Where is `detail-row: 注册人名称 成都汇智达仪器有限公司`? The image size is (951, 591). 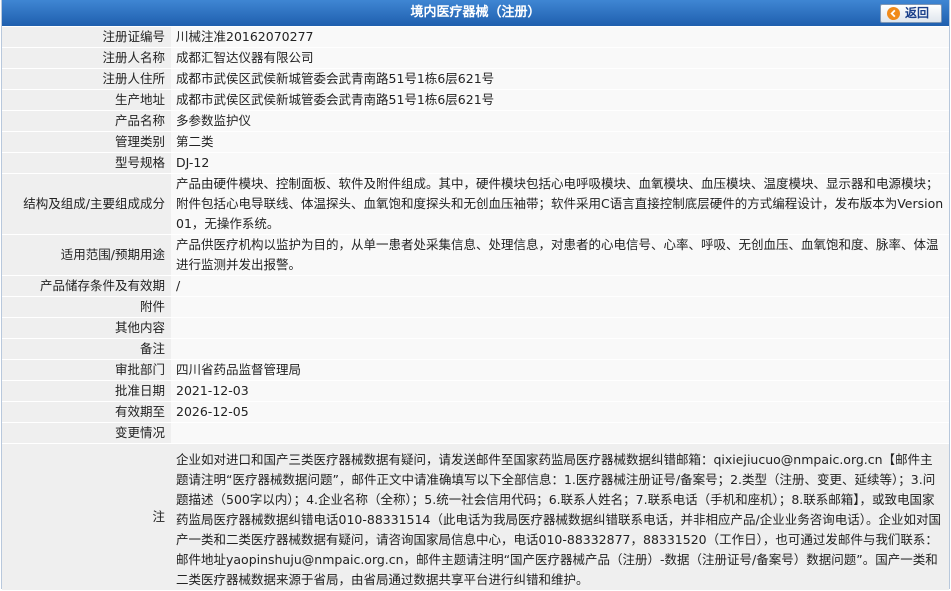
detail-row: 注册人名称 成都汇智达仪器有限公司 is located at coordinates (475, 58).